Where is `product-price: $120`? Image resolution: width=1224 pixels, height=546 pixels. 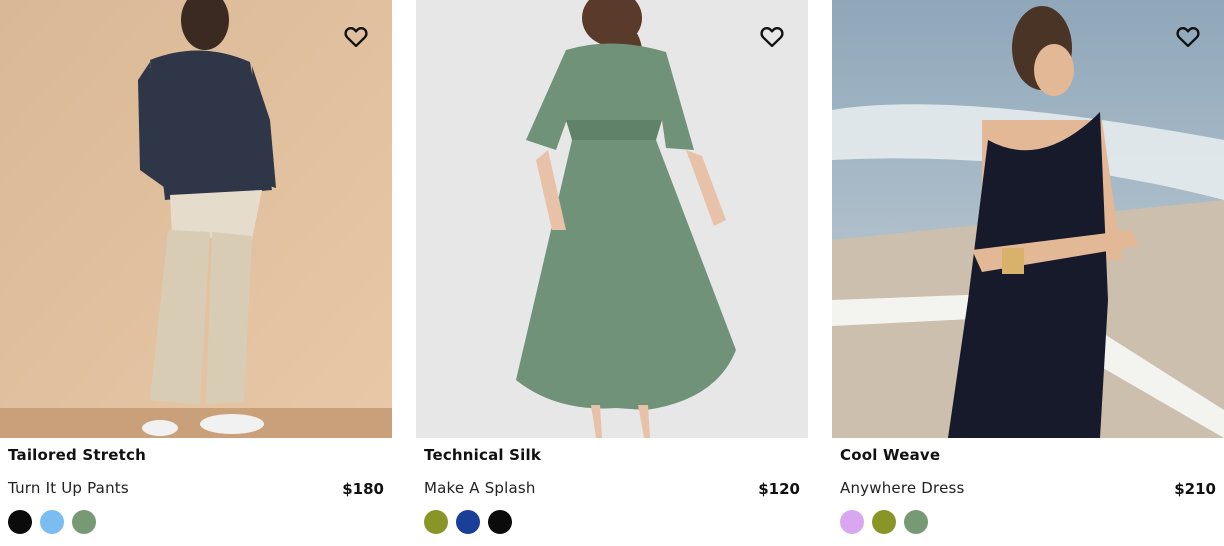
product-price: $120 is located at coordinates (779, 489).